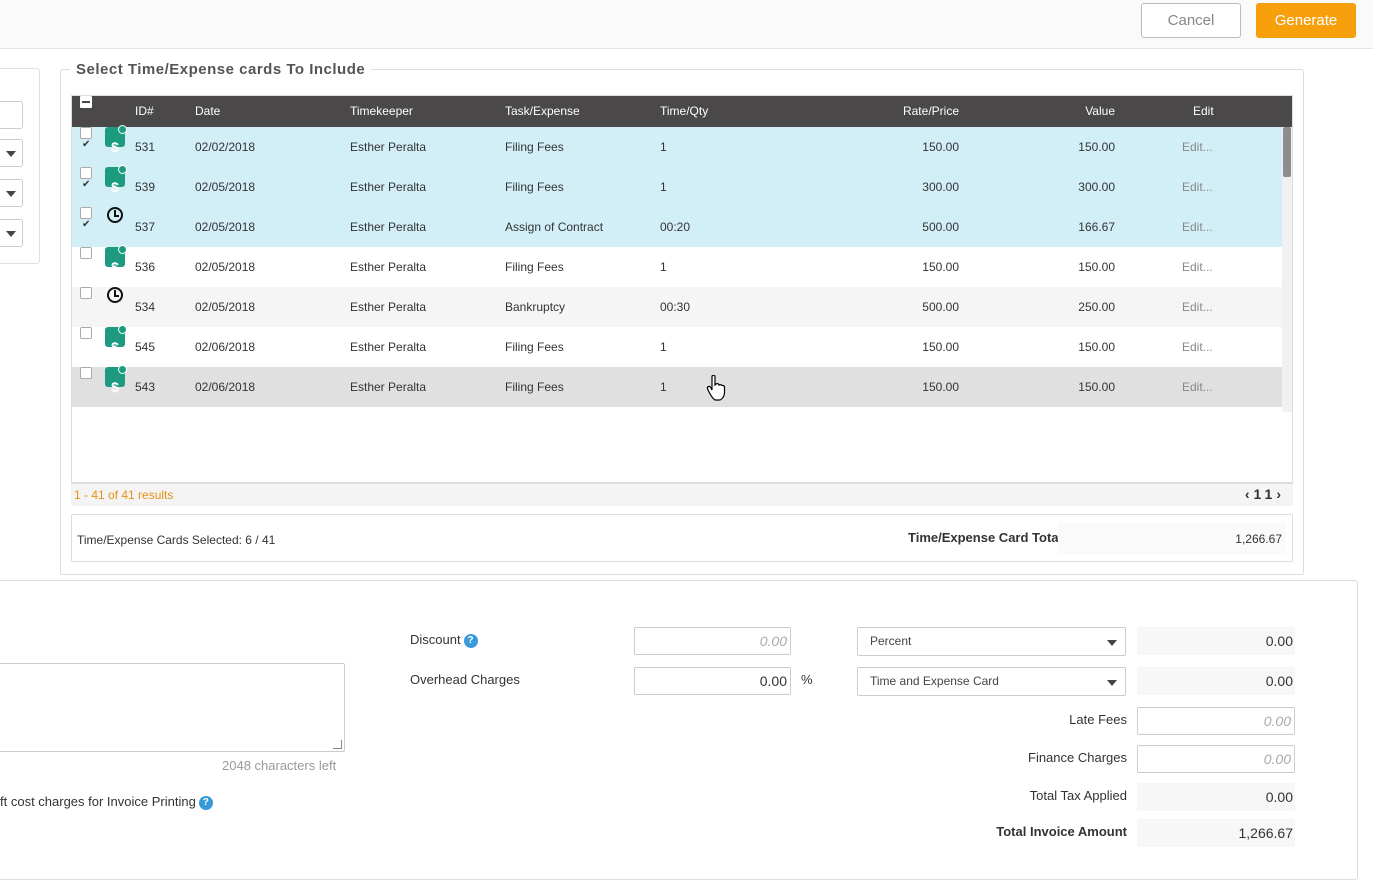  Describe the element at coordinates (145, 307) in the screenshot. I see `cell-id: 534` at that location.